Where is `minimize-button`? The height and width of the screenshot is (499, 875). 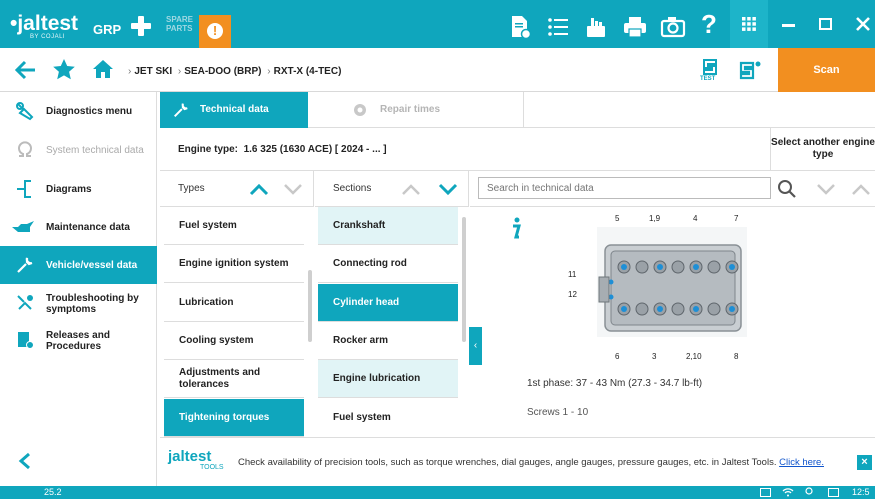 minimize-button is located at coordinates (788, 24).